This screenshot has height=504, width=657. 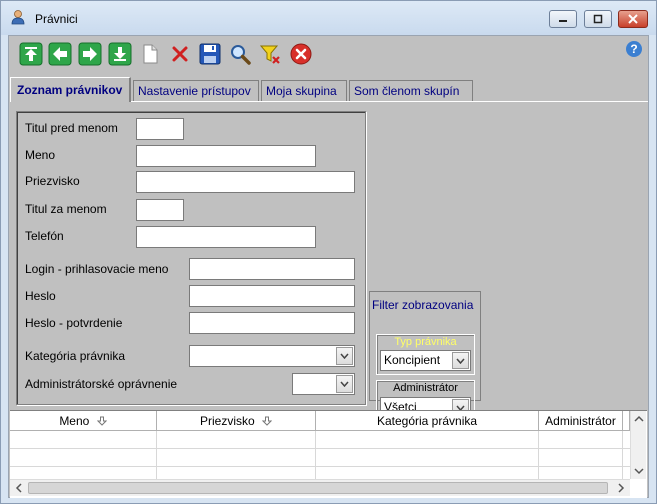 I want to click on filter-clear-icon, so click(x=269, y=54).